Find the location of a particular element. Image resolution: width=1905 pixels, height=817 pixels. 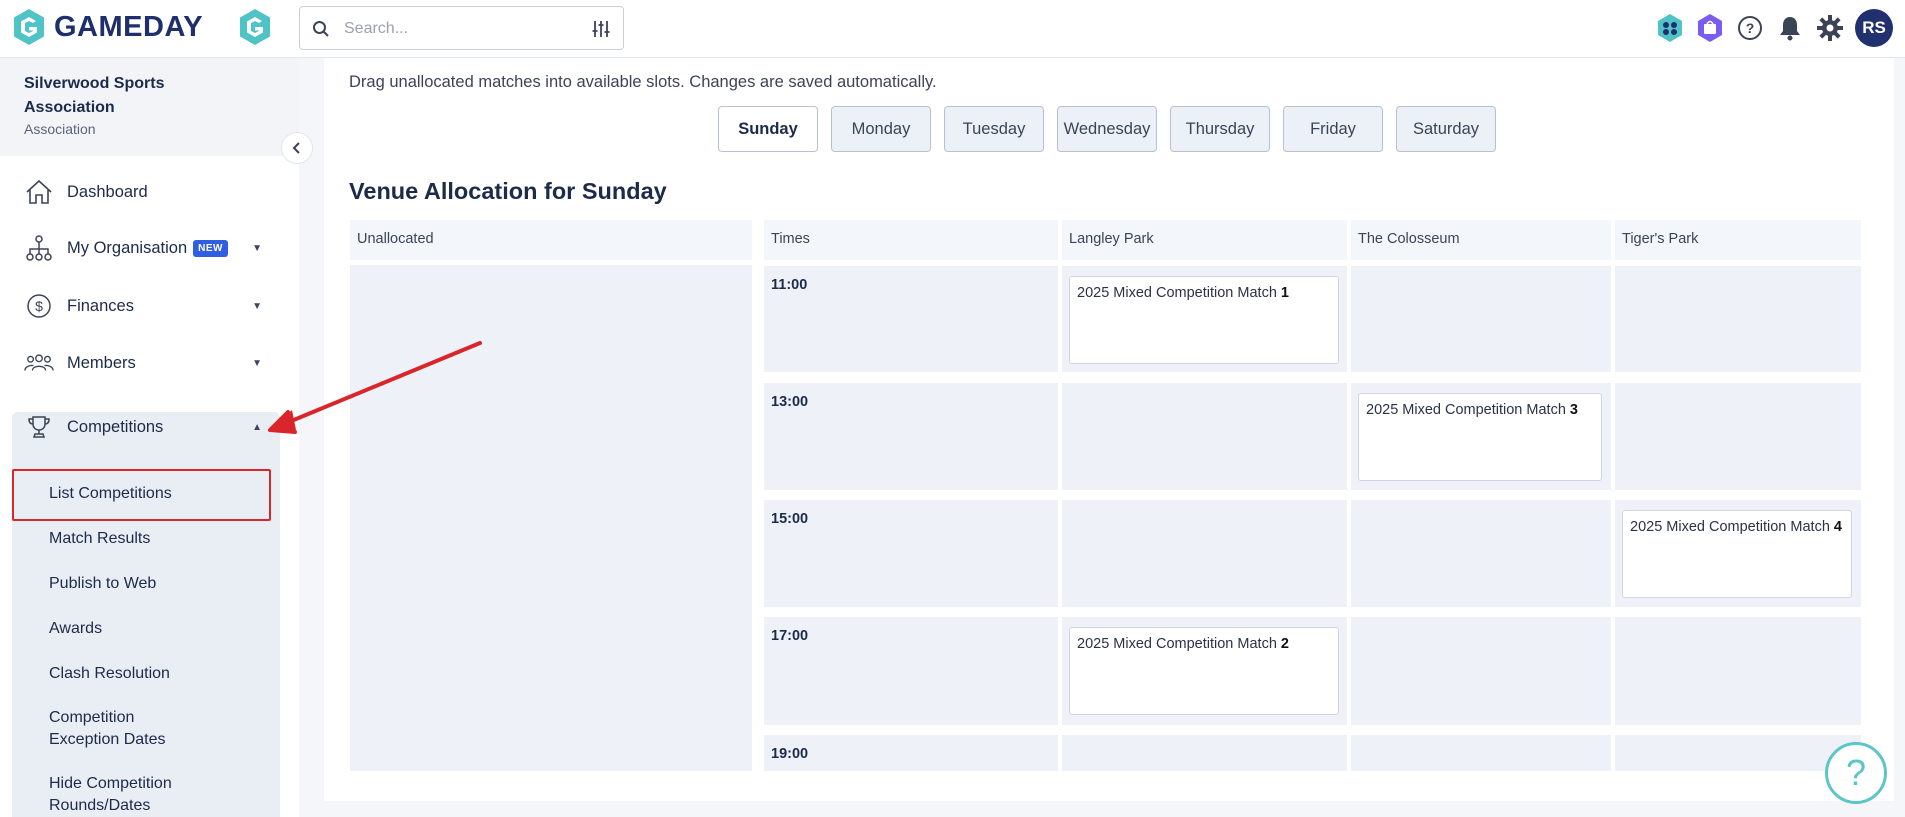

match-card: 2025 Mixed Competition Match 3 is located at coordinates (1480, 437).